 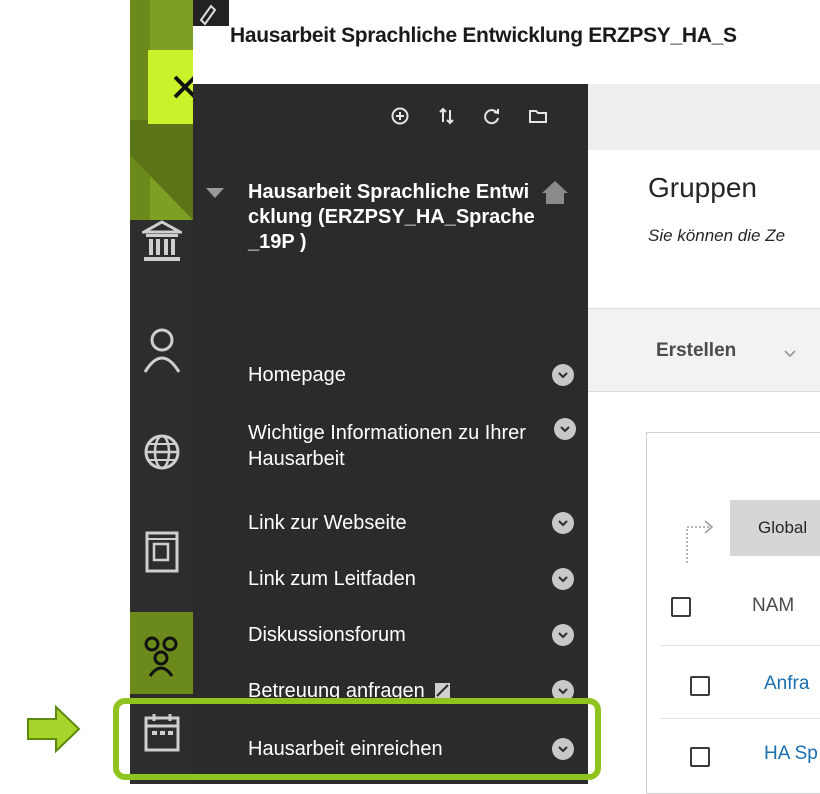 I want to click on group-name-link: Anfra, so click(x=786, y=684).